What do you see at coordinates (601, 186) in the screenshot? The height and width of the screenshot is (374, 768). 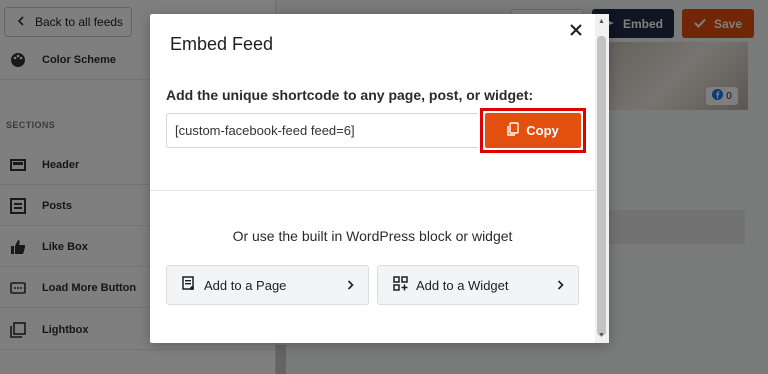 I see `modal-scrollbar-thumb` at bounding box center [601, 186].